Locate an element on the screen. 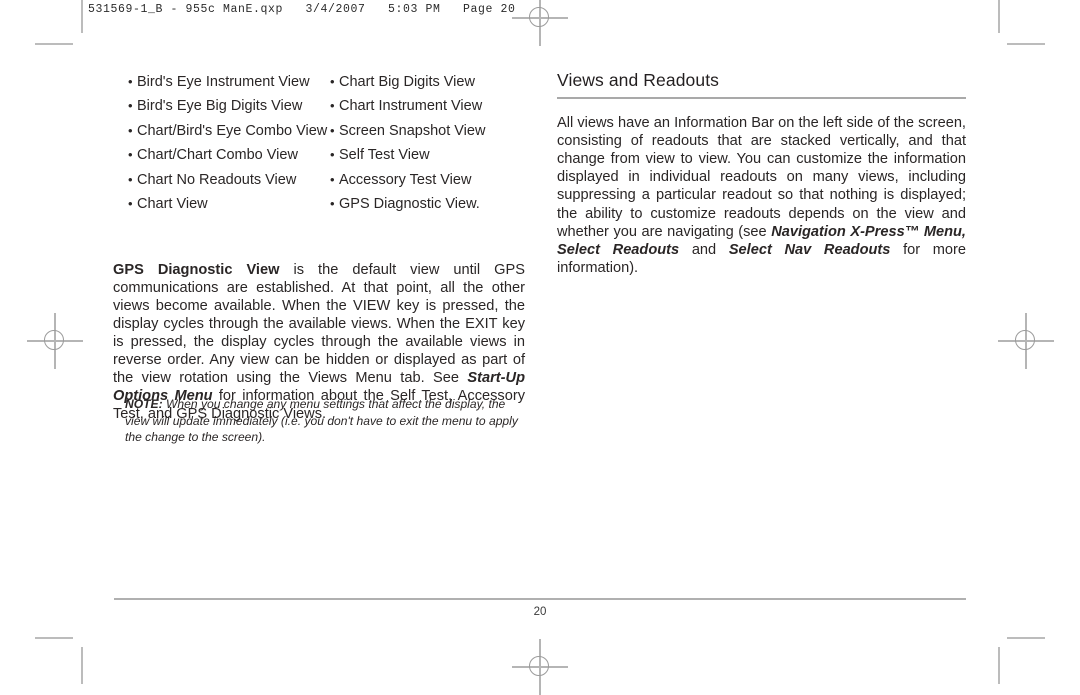 This screenshot has width=1080, height=695. list-item-label: Self Test View is located at coordinates (384, 155).